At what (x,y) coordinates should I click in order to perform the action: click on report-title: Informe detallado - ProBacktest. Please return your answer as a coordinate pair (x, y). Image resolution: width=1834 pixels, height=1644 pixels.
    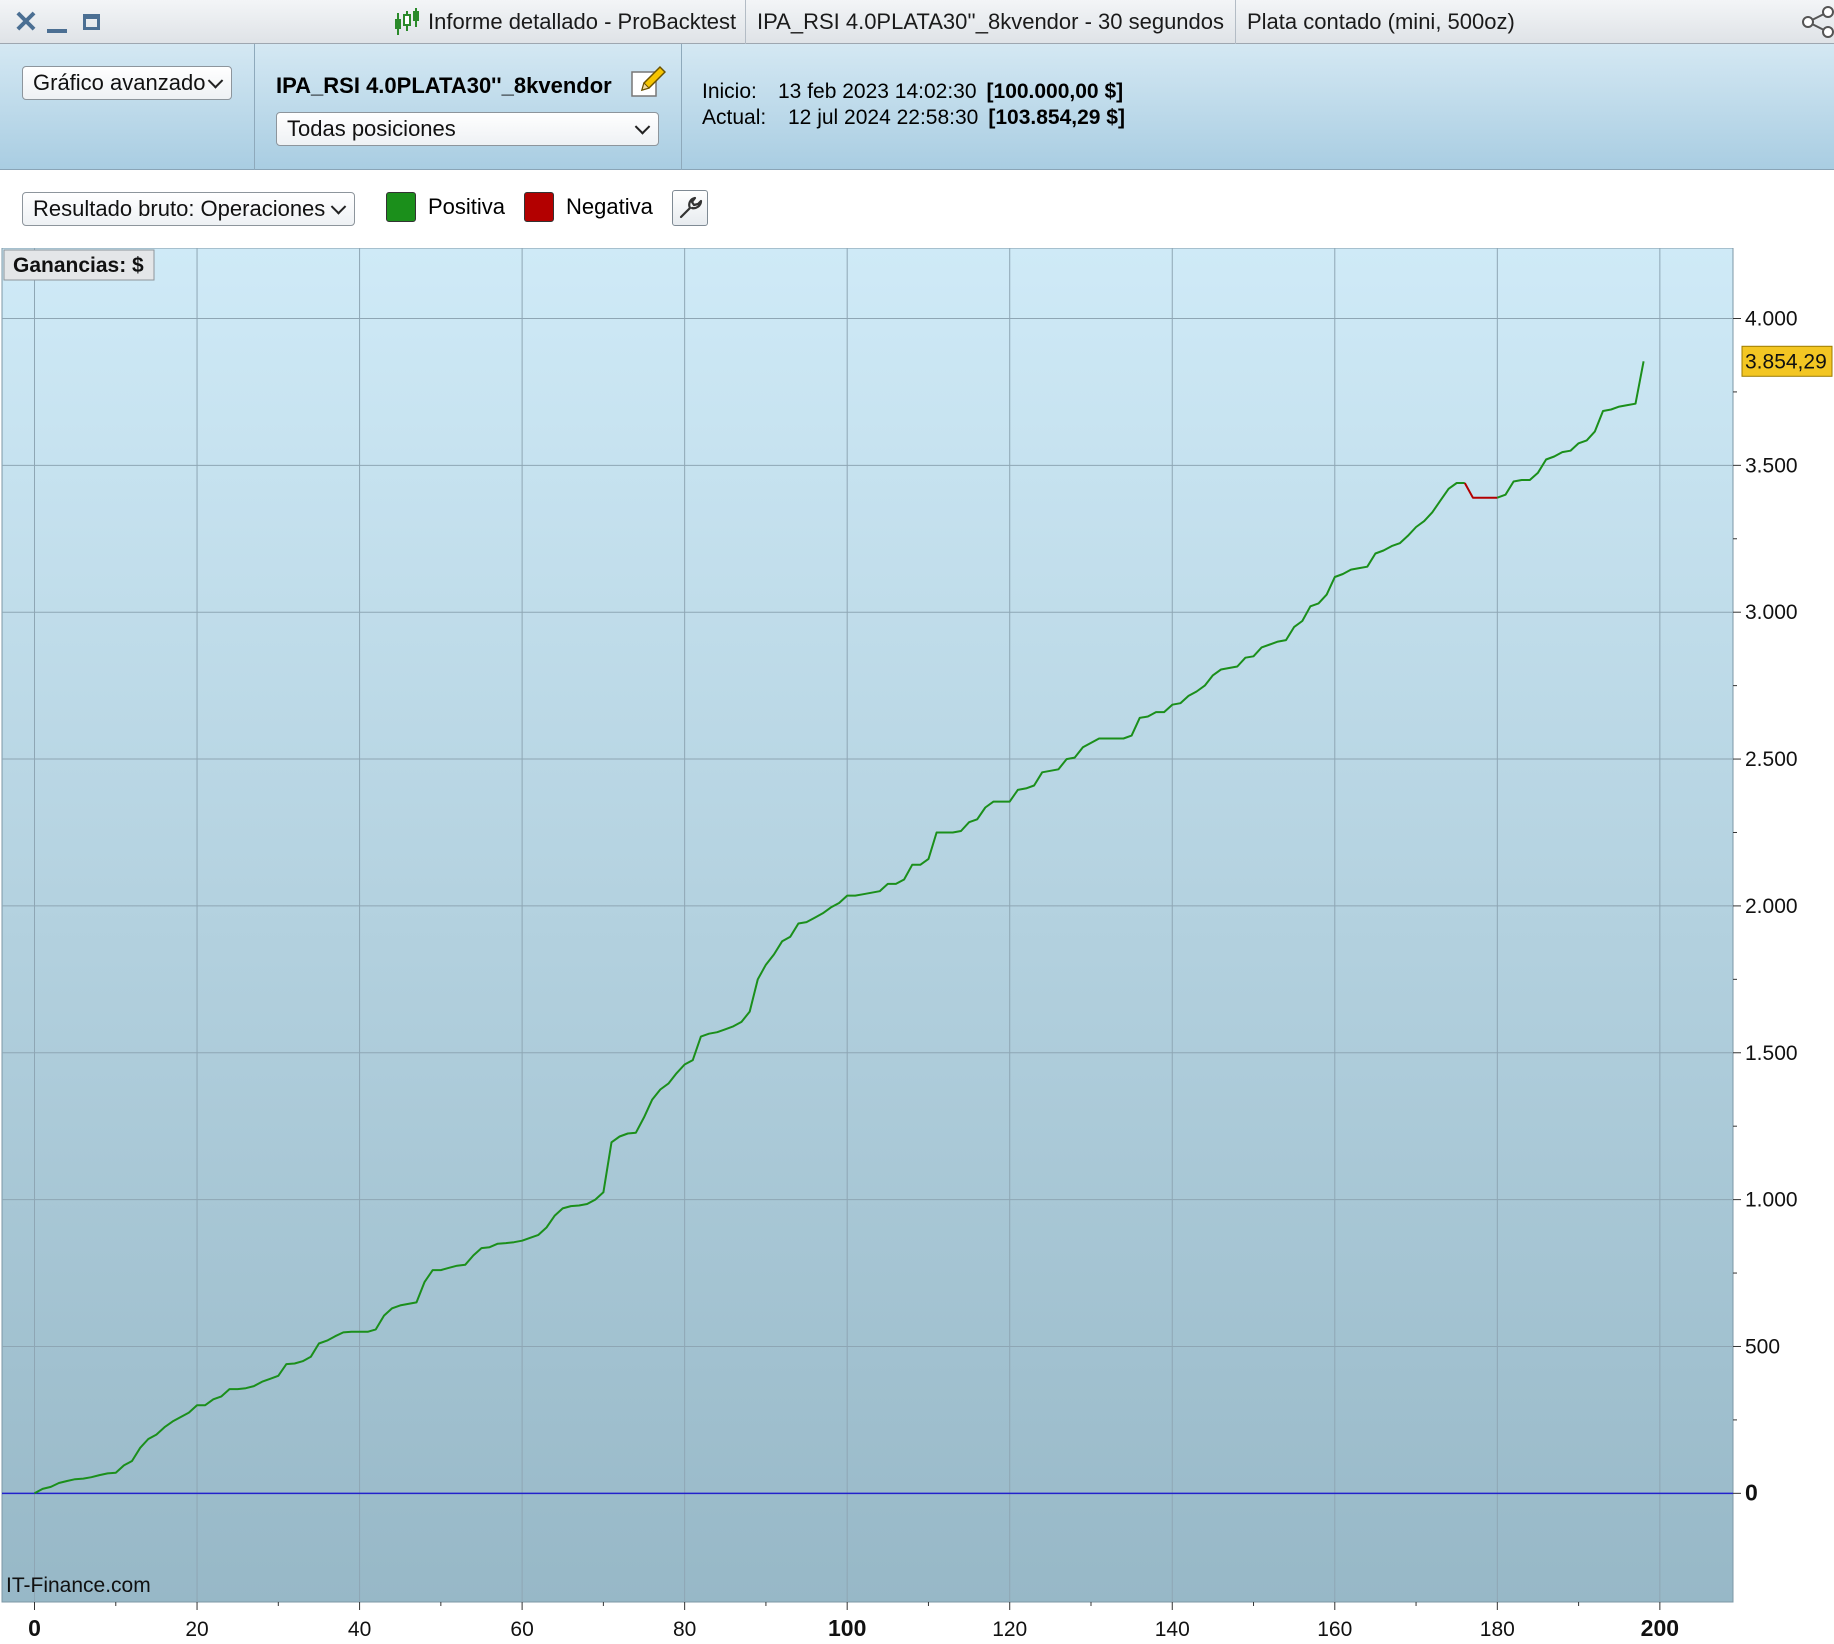
    Looking at the image, I should click on (564, 22).